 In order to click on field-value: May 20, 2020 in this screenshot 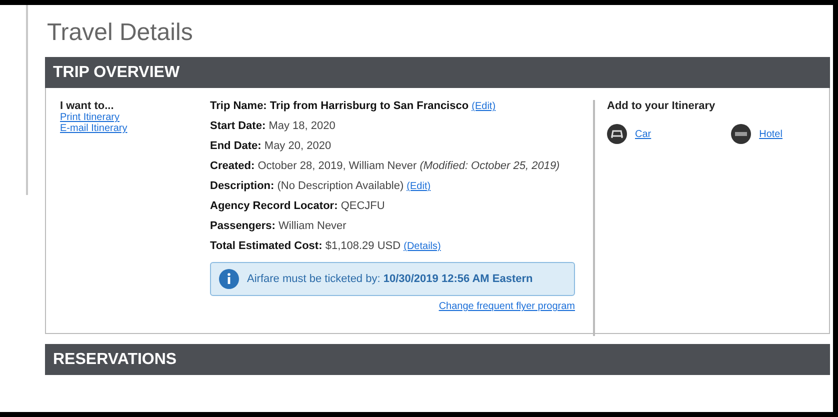, I will do `click(298, 146)`.